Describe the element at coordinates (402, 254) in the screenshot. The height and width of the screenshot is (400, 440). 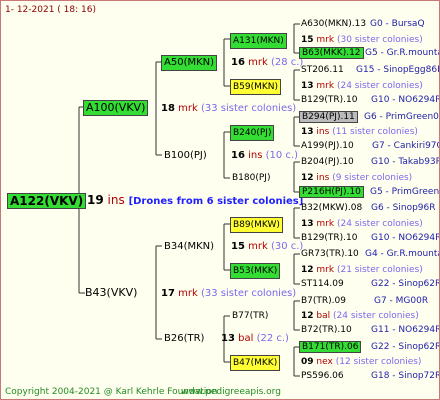
I see `leaf-10-origin: G4 - Gr.R.mounta` at that location.